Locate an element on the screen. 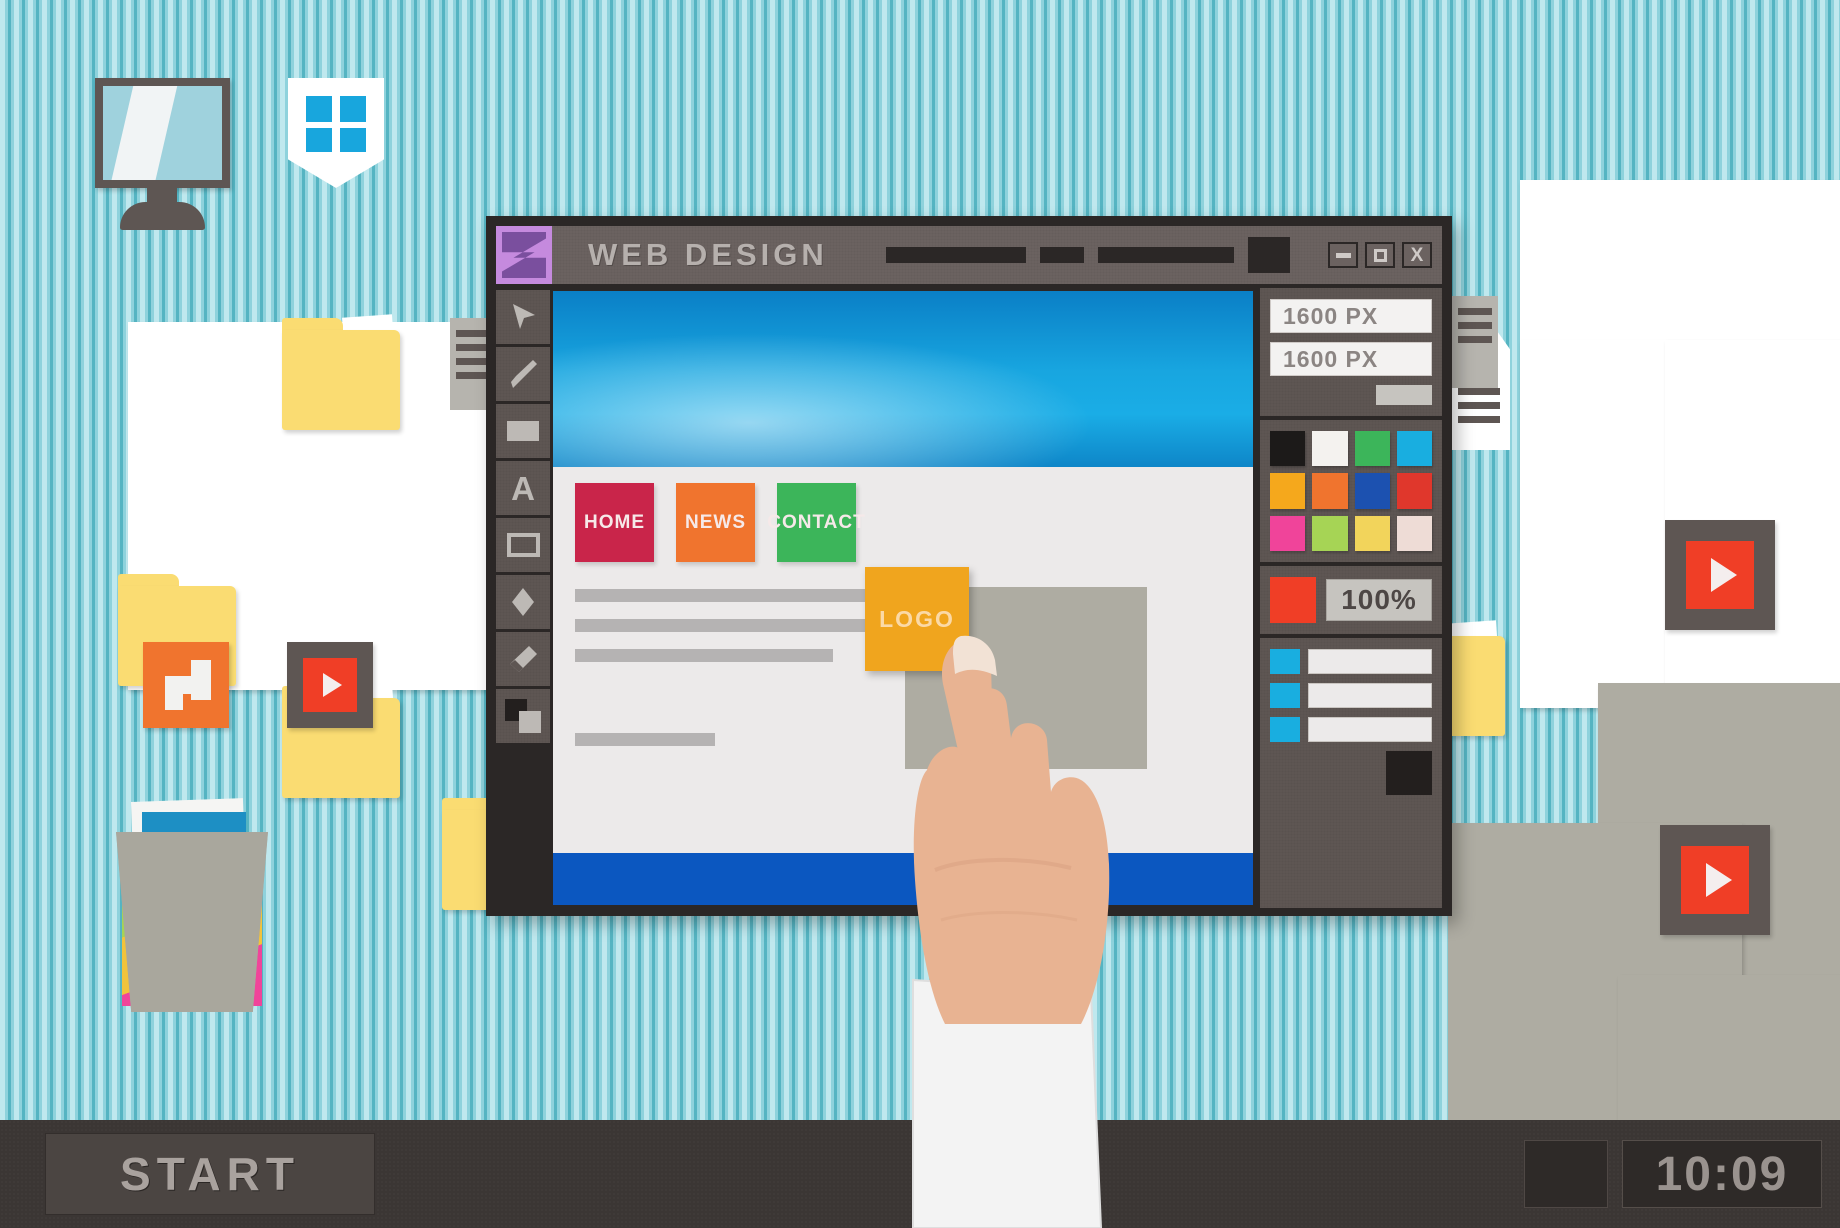 The width and height of the screenshot is (1840, 1228). music-icon is located at coordinates (186, 685).